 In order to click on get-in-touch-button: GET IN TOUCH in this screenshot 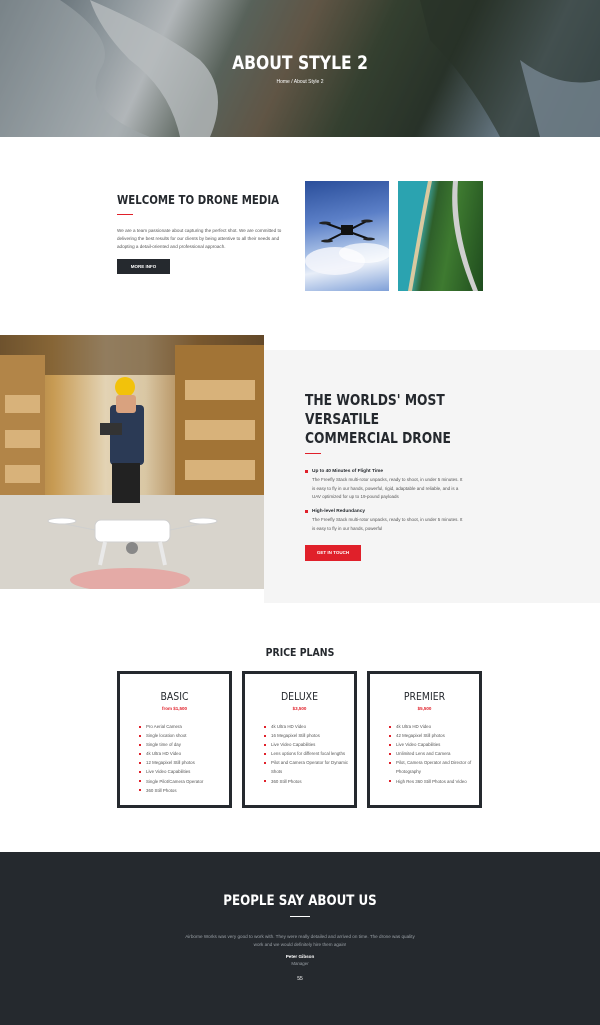, I will do `click(333, 553)`.